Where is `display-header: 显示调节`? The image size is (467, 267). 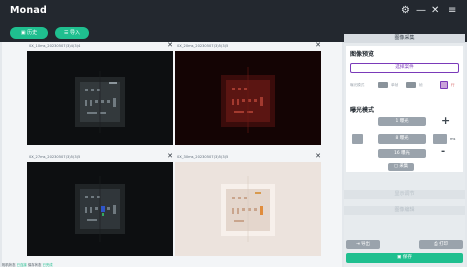 display-header: 显示调节 is located at coordinates (404, 194).